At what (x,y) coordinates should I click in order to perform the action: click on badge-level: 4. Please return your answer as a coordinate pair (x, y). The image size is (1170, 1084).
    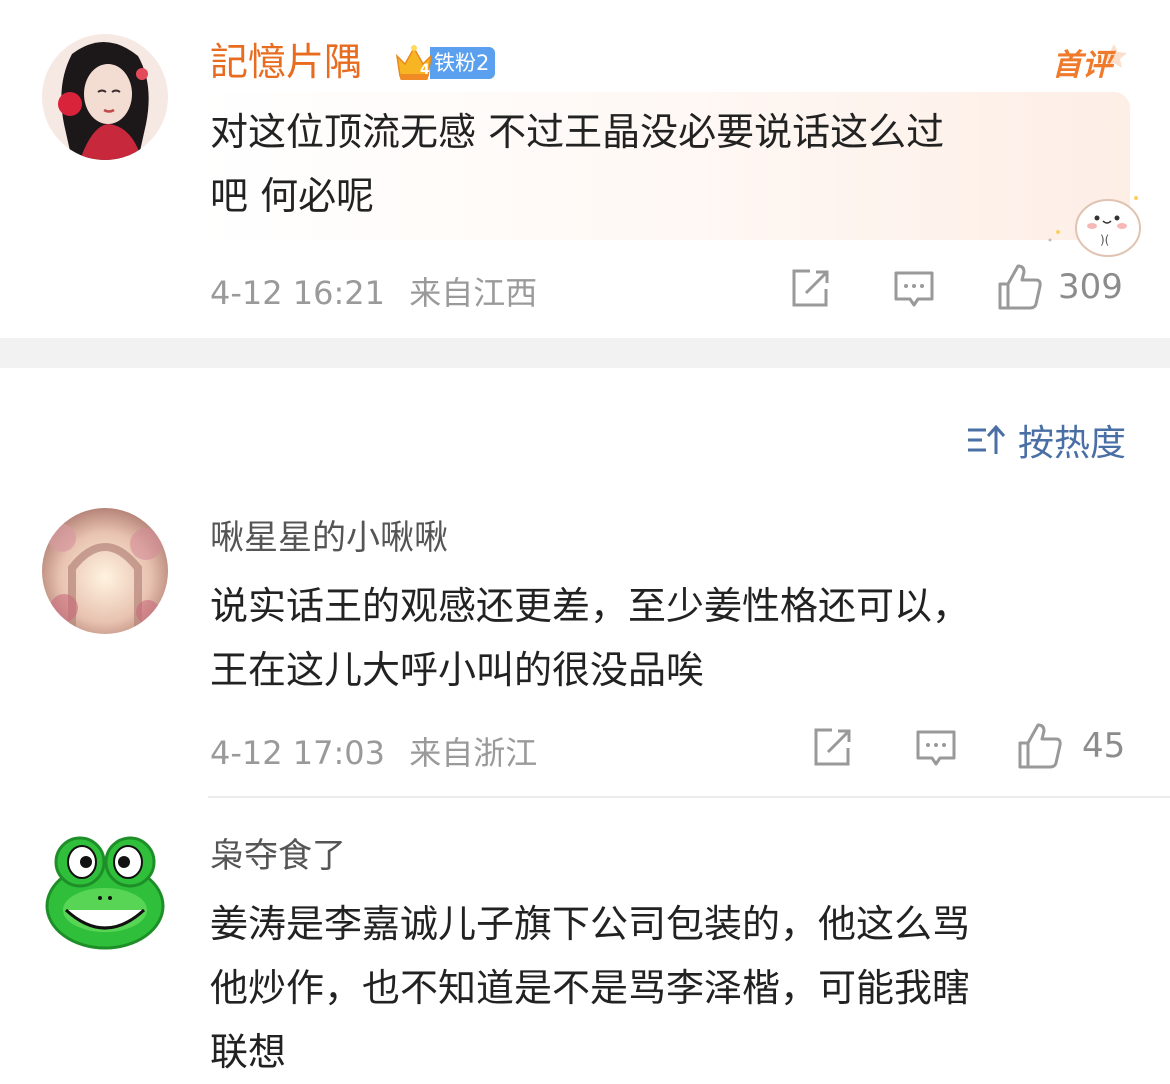
    Looking at the image, I should click on (425, 70).